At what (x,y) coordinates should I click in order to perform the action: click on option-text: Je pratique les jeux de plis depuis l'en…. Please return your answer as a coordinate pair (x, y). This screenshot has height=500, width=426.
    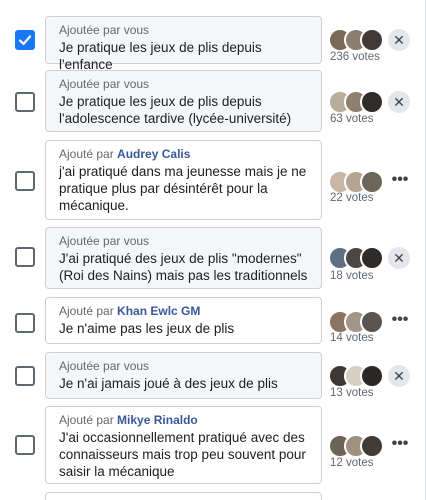
    Looking at the image, I should click on (160, 56).